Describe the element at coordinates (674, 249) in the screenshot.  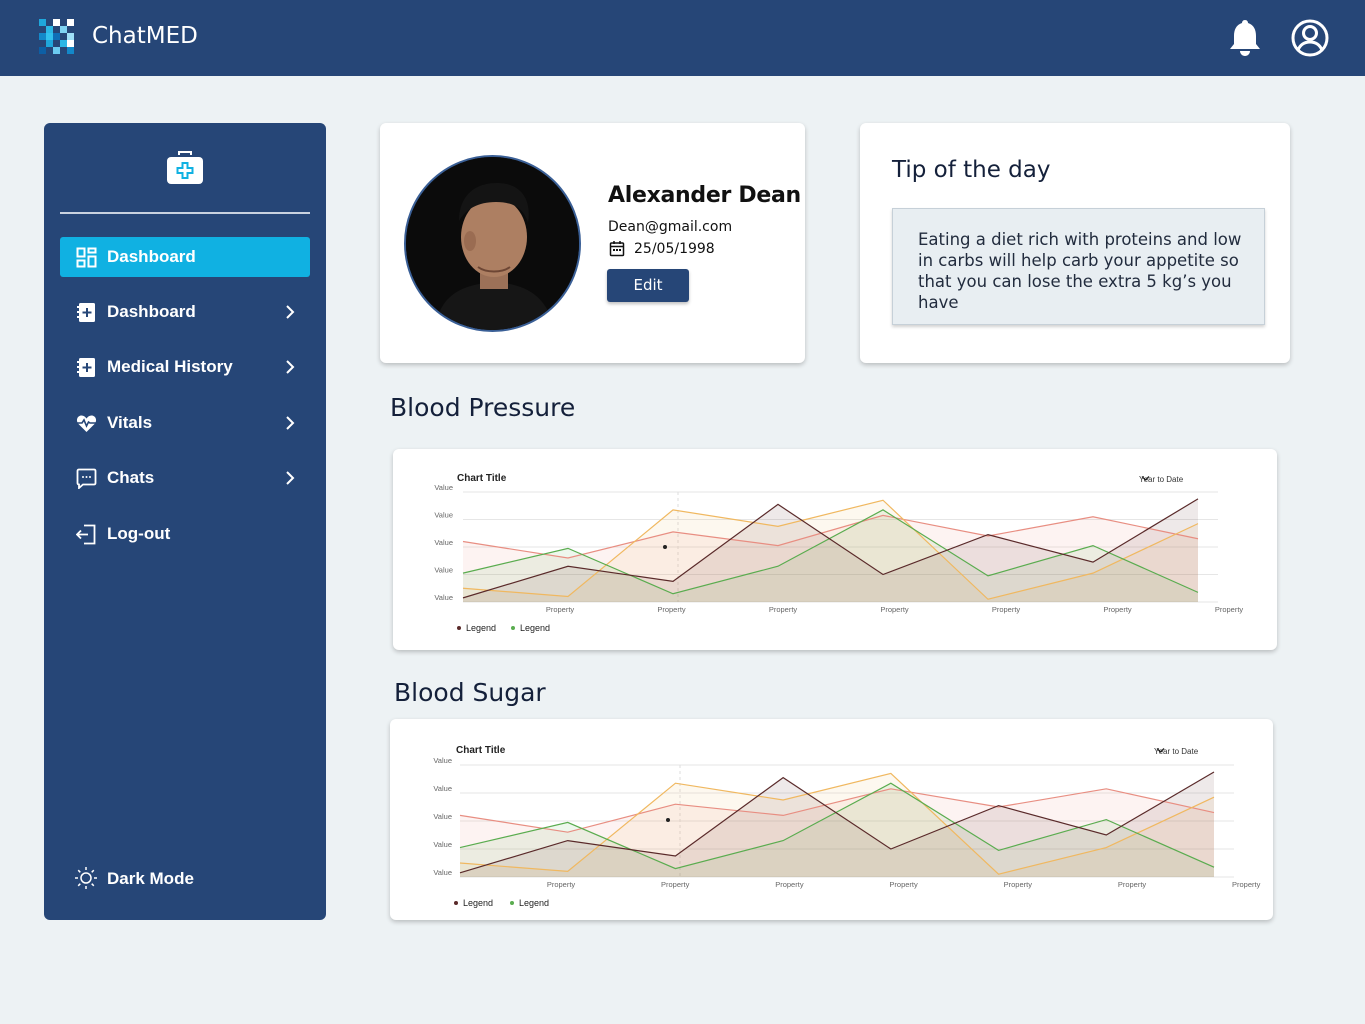
I see `profile-dob: 25/05/1998` at that location.